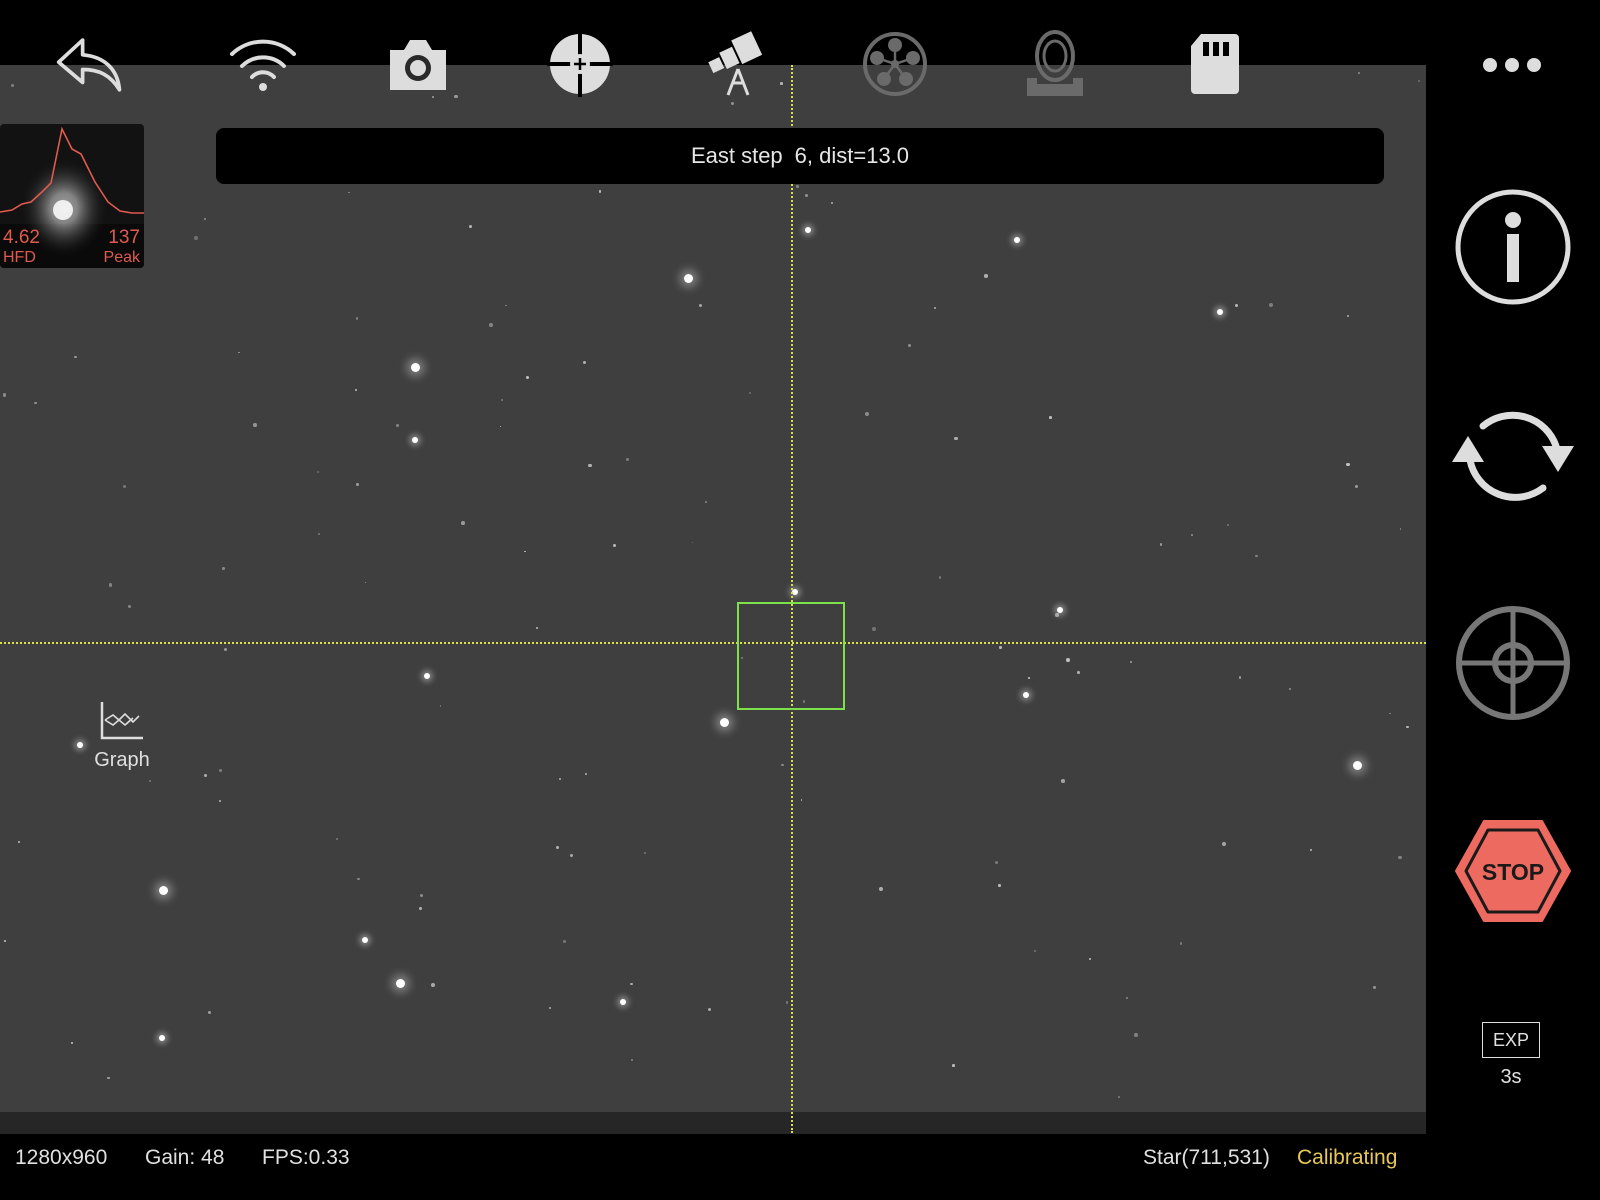 This screenshot has width=1600, height=1200. Describe the element at coordinates (713, 643) in the screenshot. I see `crosshair-horizontal` at that location.